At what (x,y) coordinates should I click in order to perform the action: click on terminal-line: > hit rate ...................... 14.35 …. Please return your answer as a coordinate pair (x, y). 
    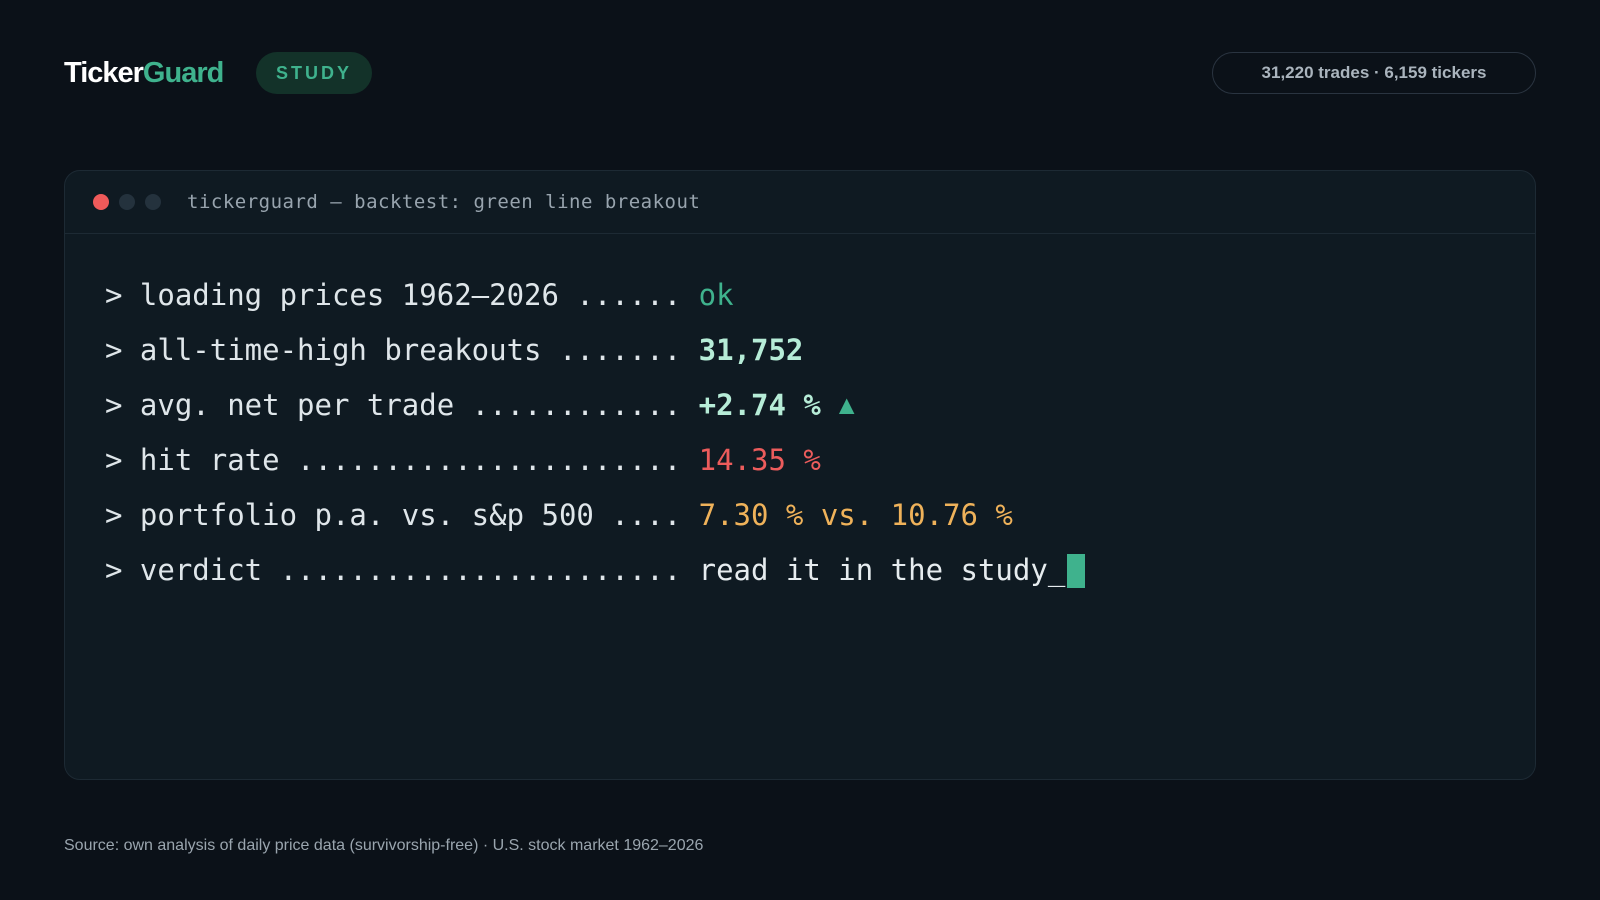
    Looking at the image, I should click on (820, 460).